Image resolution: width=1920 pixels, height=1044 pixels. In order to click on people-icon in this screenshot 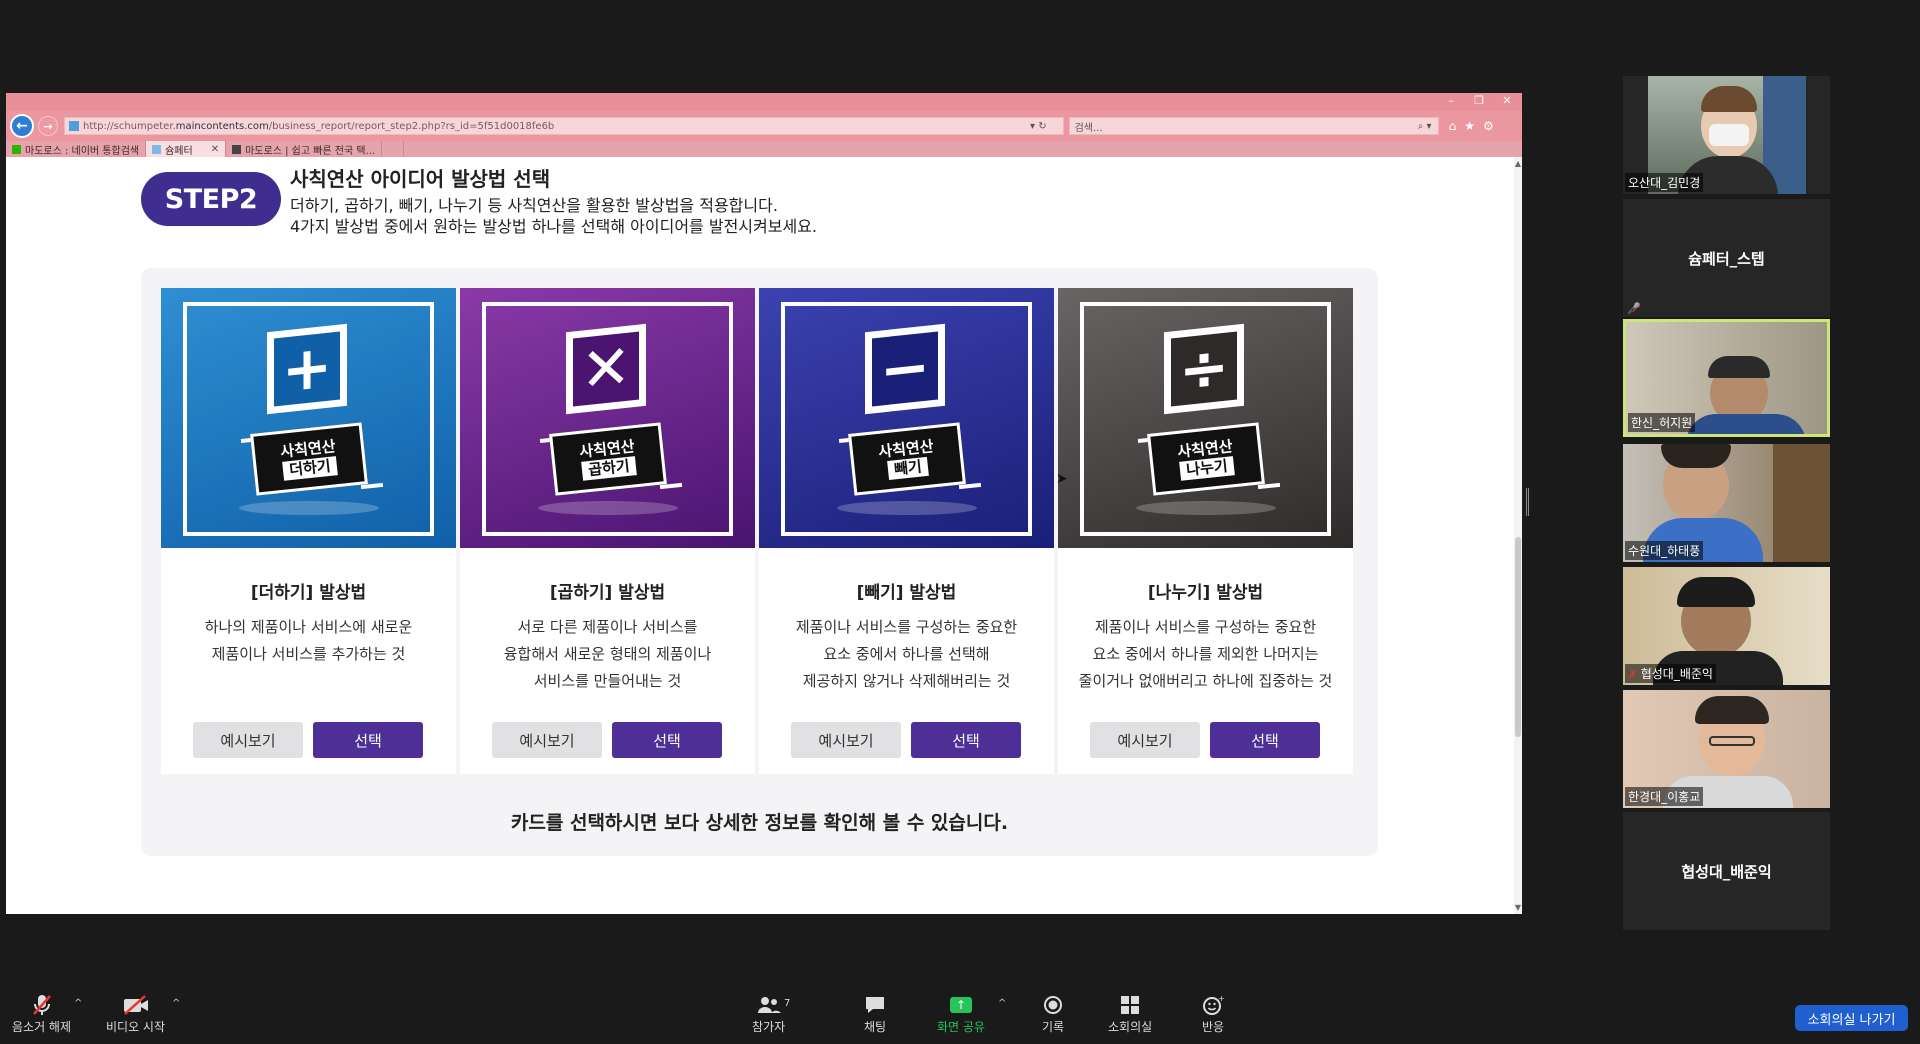, I will do `click(769, 1005)`.